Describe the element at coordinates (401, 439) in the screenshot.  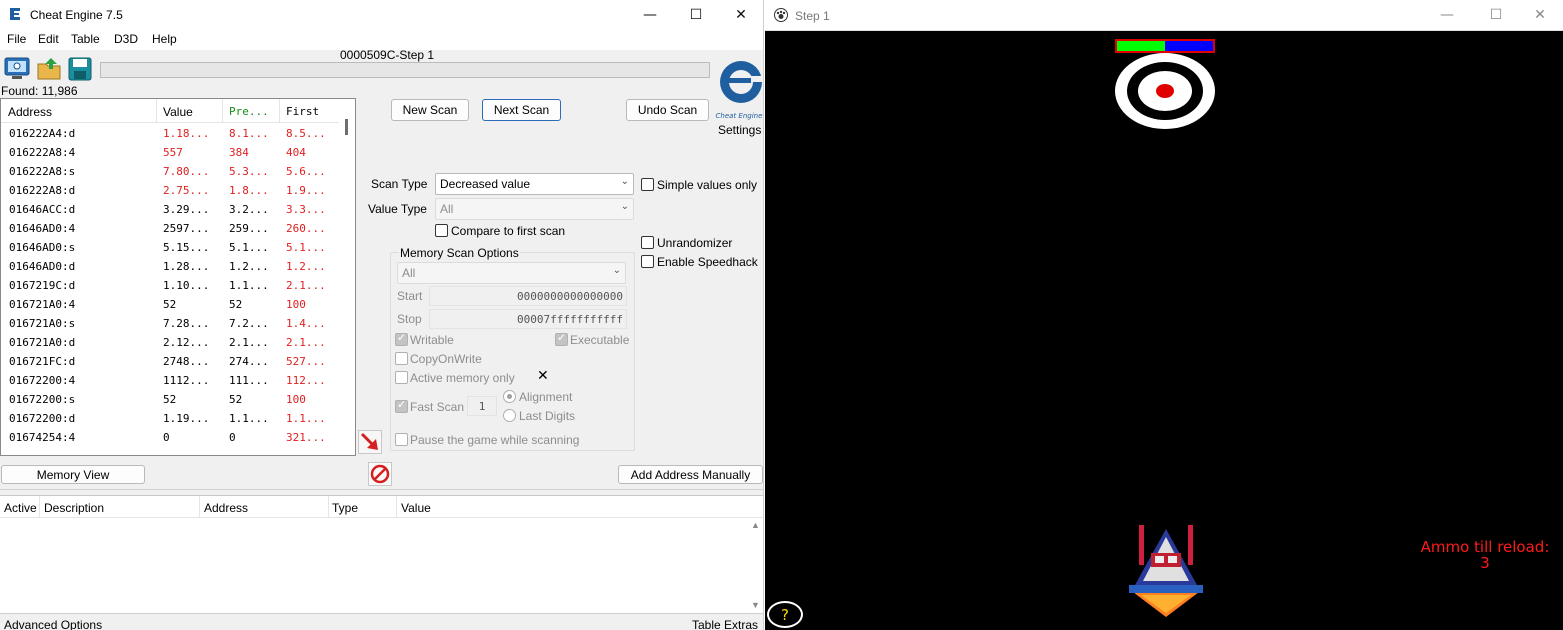
I see `pause-game-checkbox` at that location.